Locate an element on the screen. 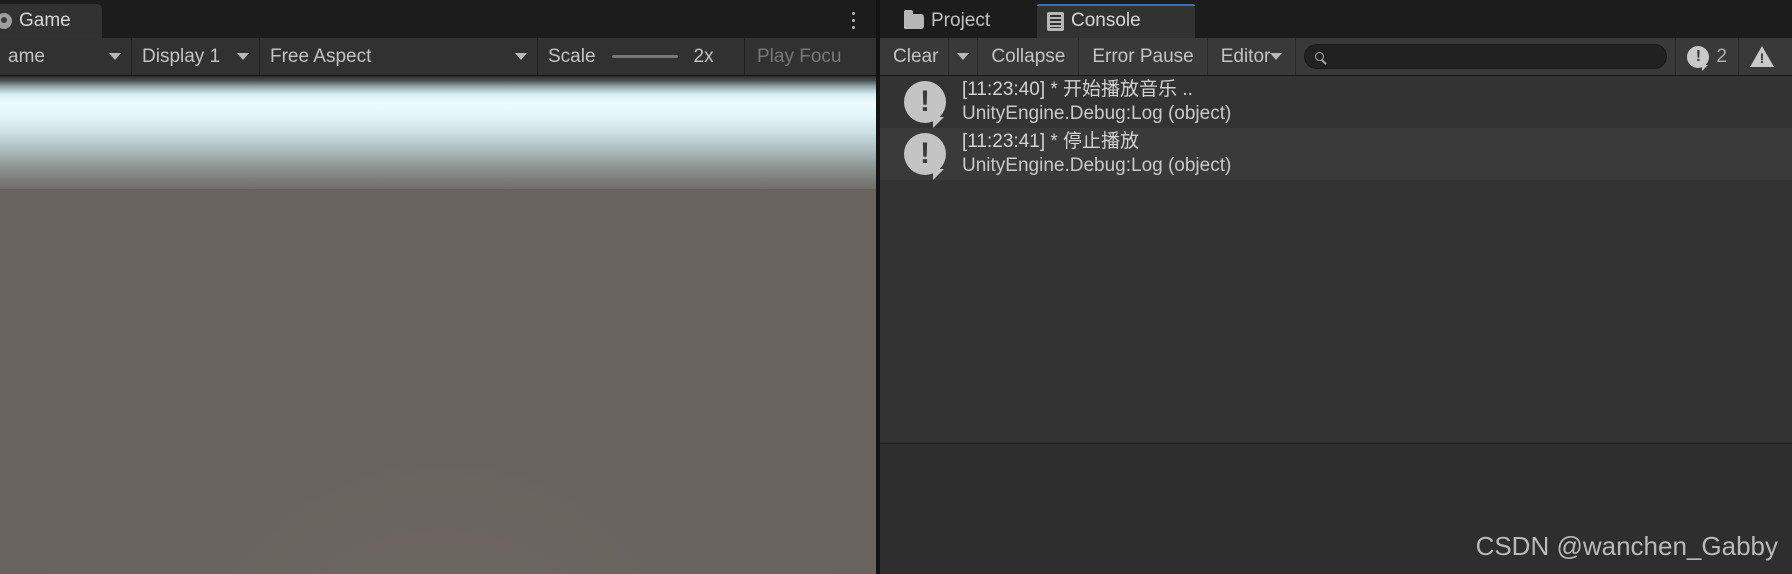 The width and height of the screenshot is (1792, 574). console-toolbar: Clear Collapse Error Pause Editor ! 2 ! is located at coordinates (1336, 57).